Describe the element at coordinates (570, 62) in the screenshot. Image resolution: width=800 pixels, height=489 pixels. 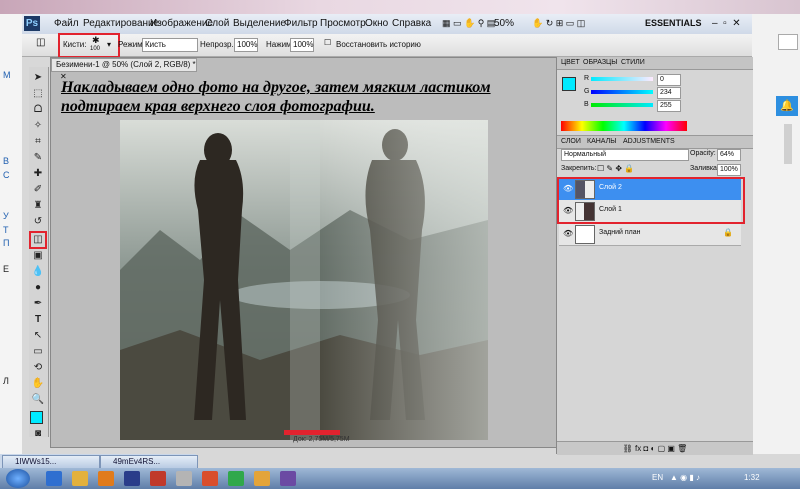
I see `tab-color: ЦВЕТ` at that location.